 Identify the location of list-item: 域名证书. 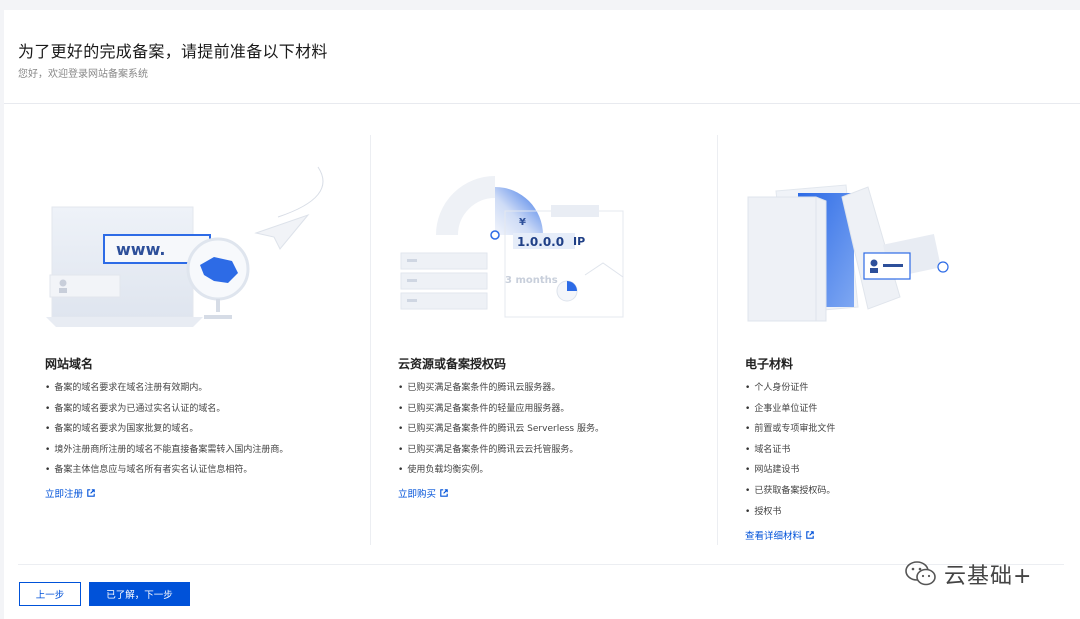
(790, 453).